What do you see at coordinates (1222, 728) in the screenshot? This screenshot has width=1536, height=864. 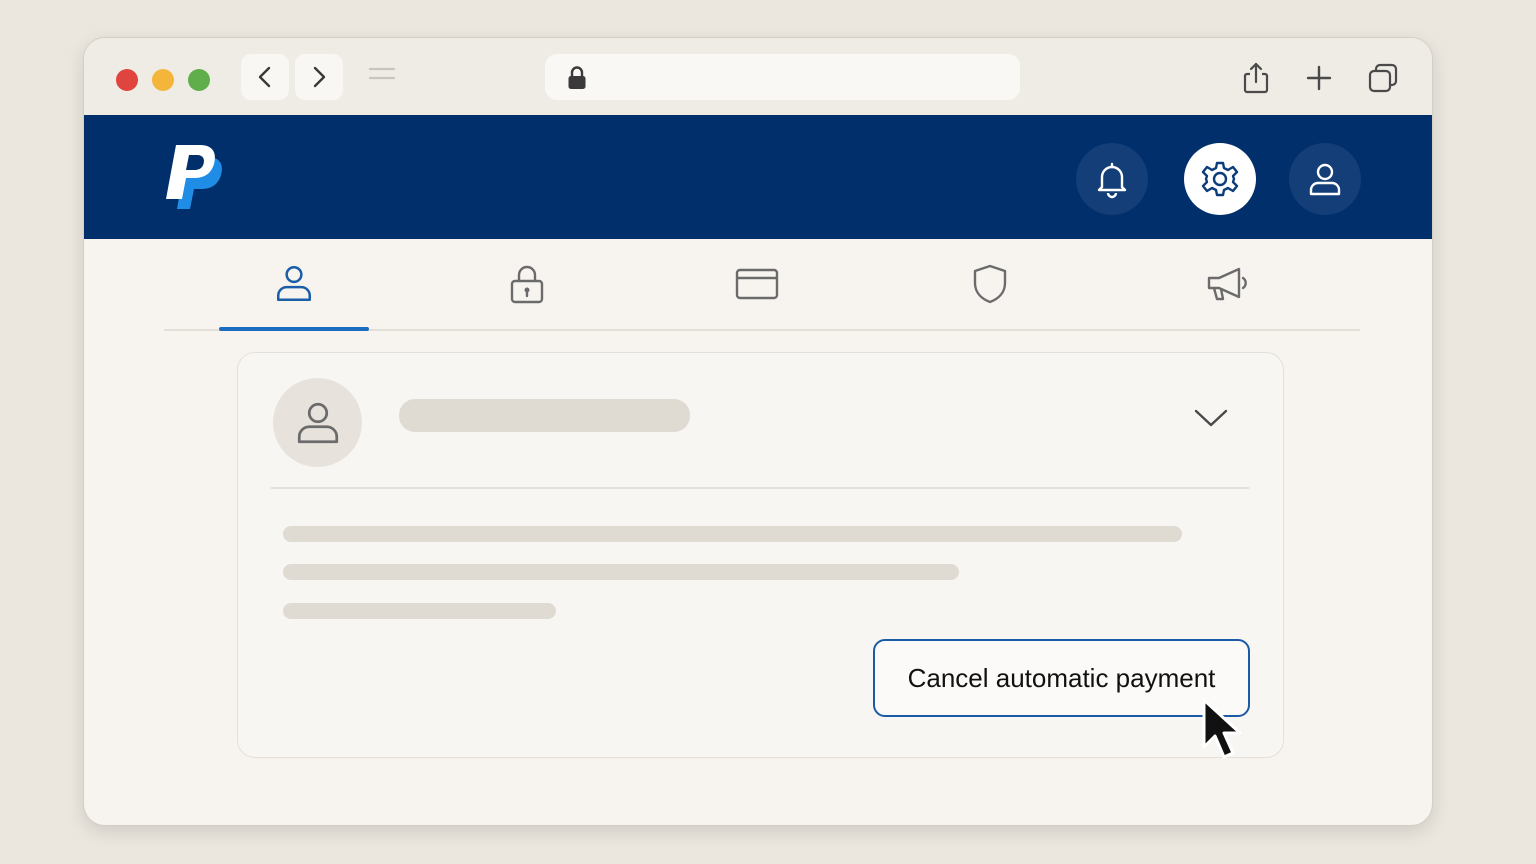 I see `mouse-cursor-icon` at bounding box center [1222, 728].